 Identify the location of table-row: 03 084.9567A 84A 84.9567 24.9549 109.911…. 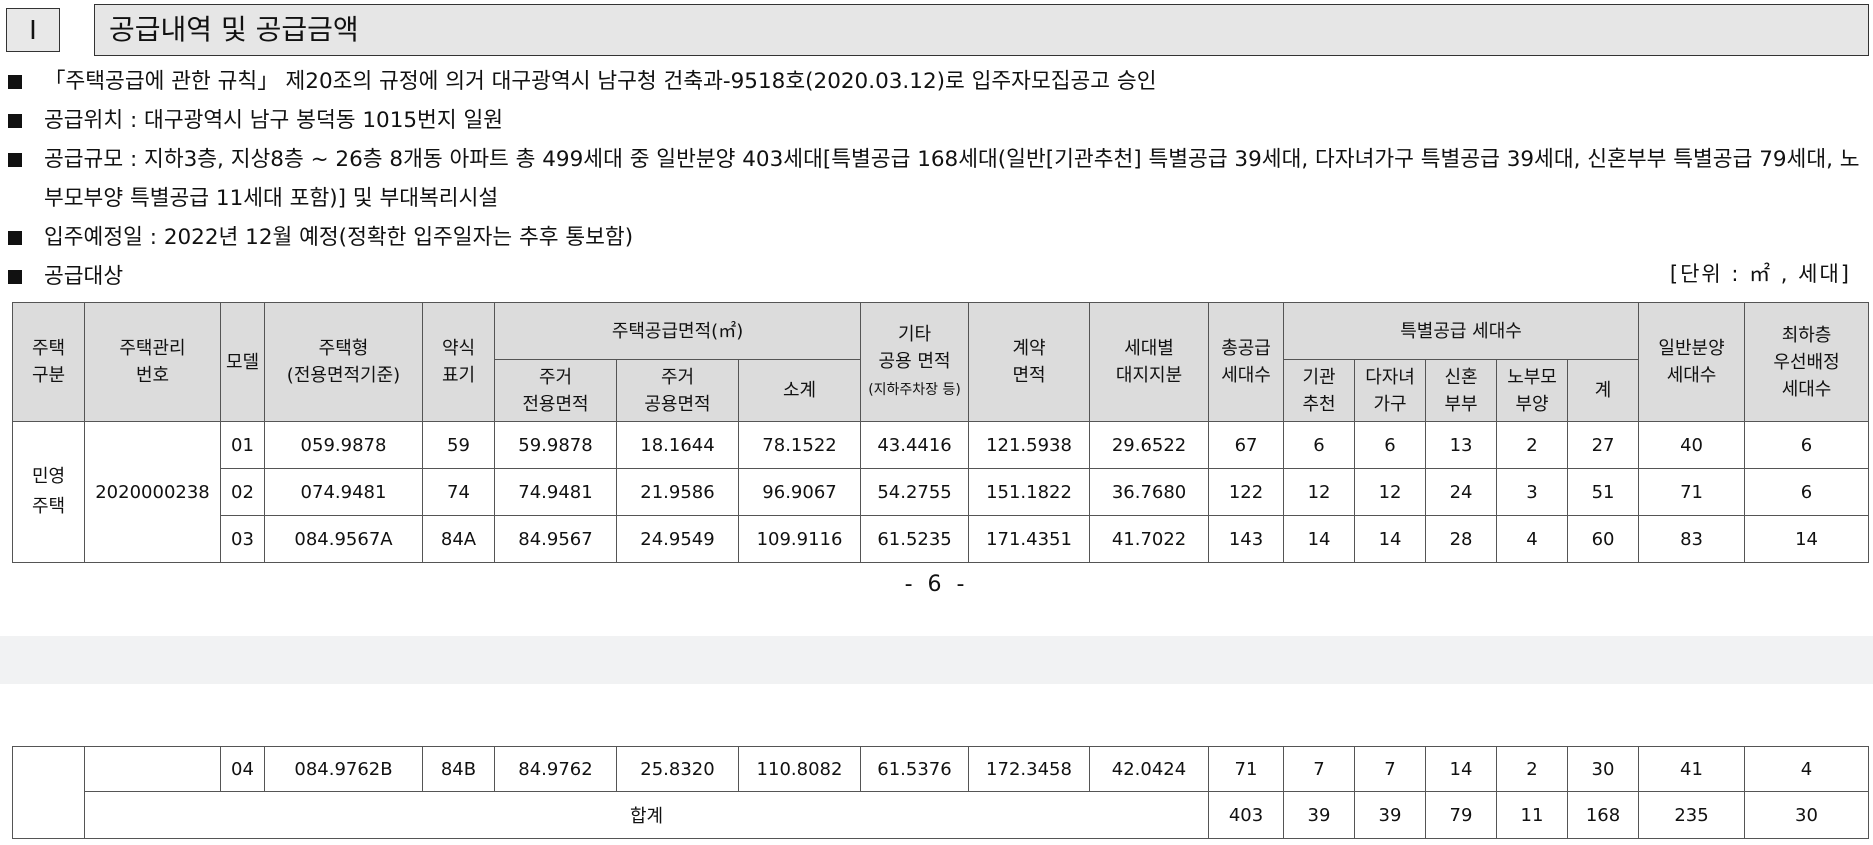
(941, 539).